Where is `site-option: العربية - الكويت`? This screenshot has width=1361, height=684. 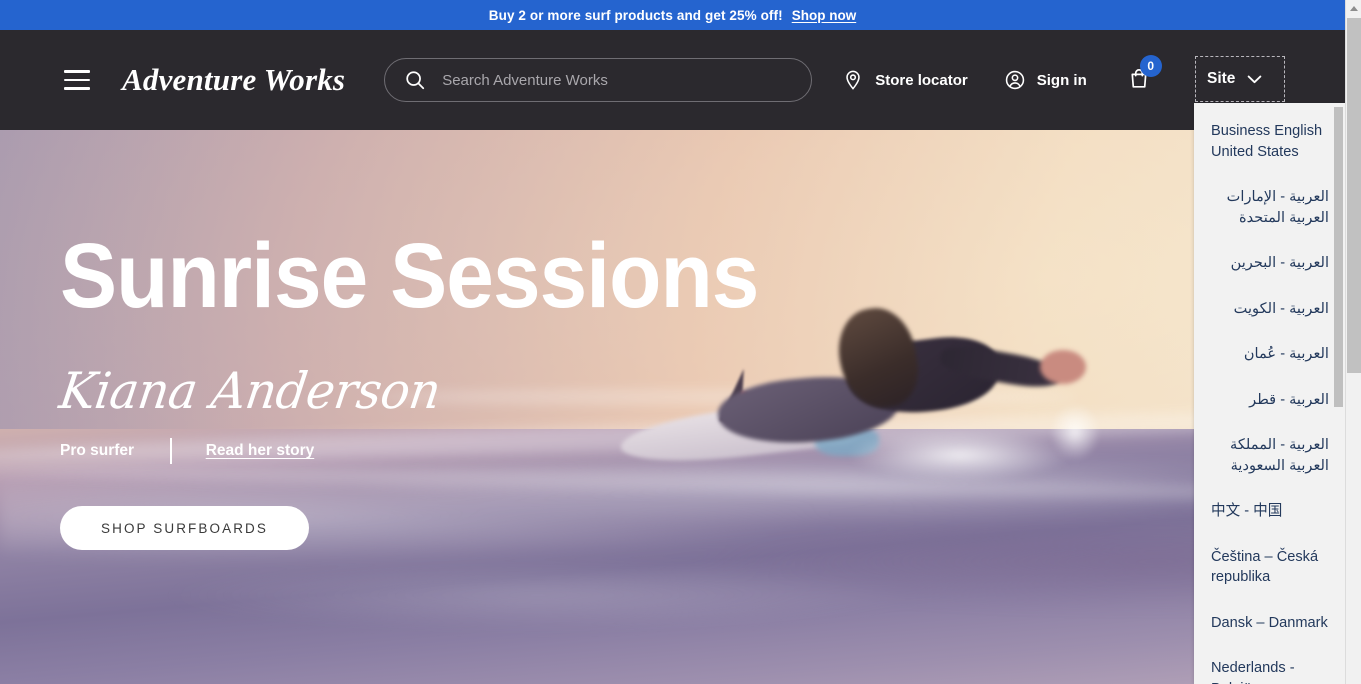 site-option: العربية - الكويت is located at coordinates (1270, 309).